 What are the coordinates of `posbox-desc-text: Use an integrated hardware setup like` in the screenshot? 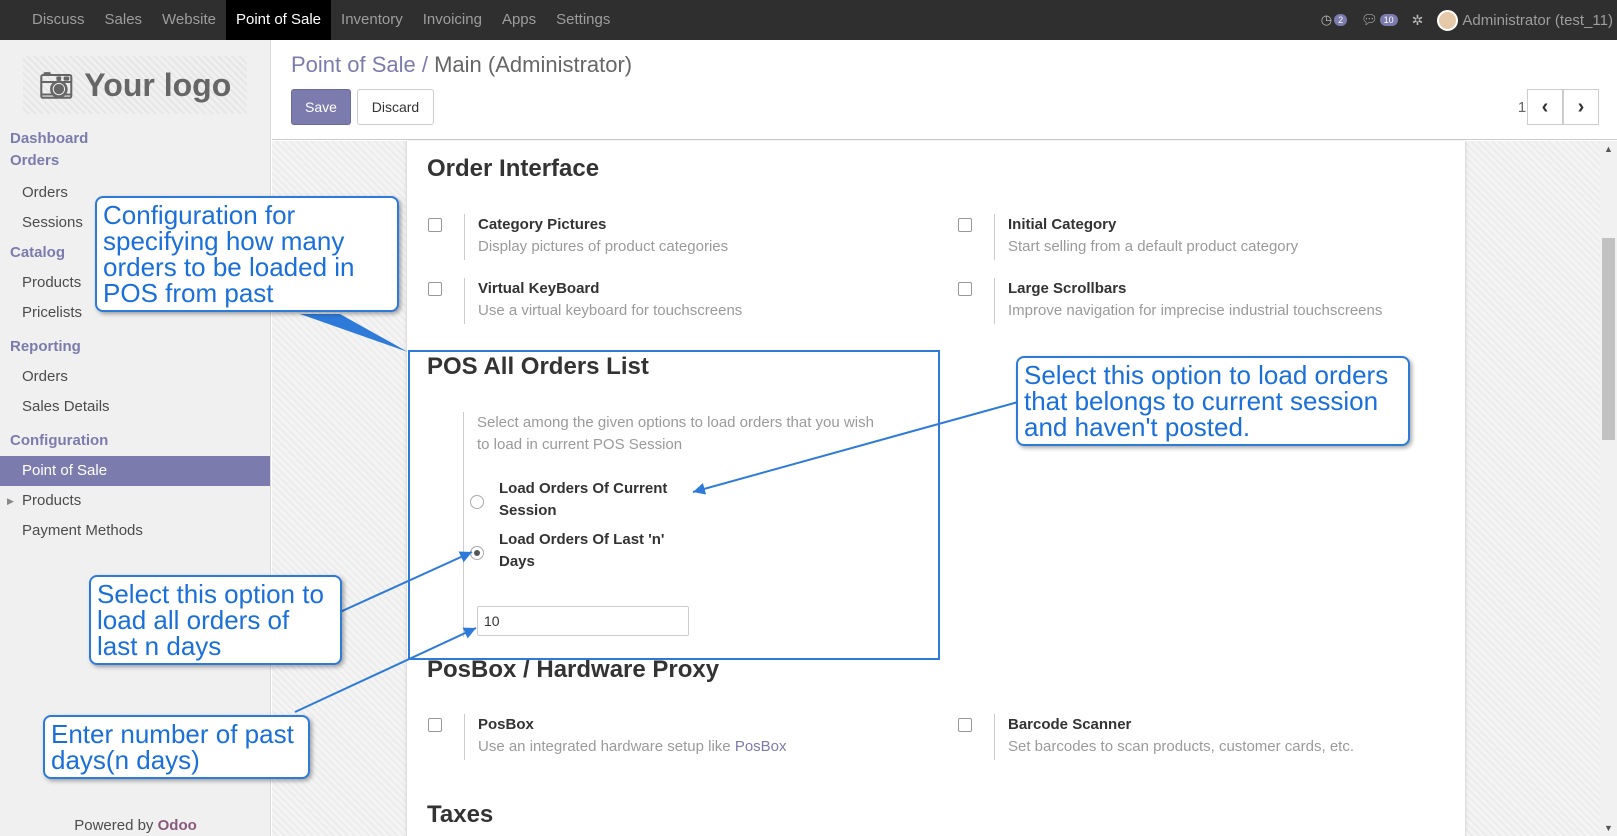 It's located at (606, 746).